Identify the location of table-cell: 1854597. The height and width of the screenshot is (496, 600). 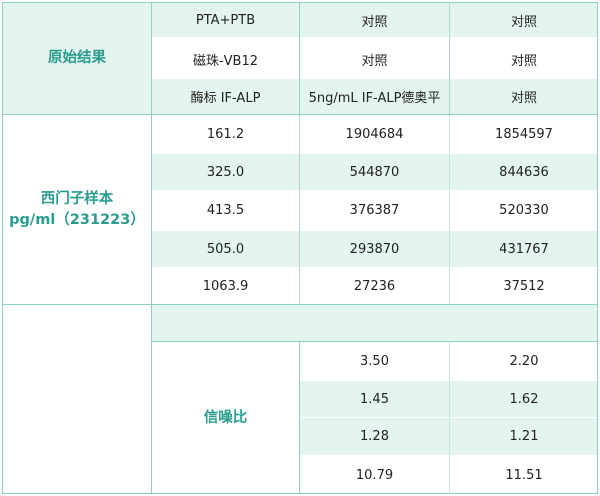
(524, 134).